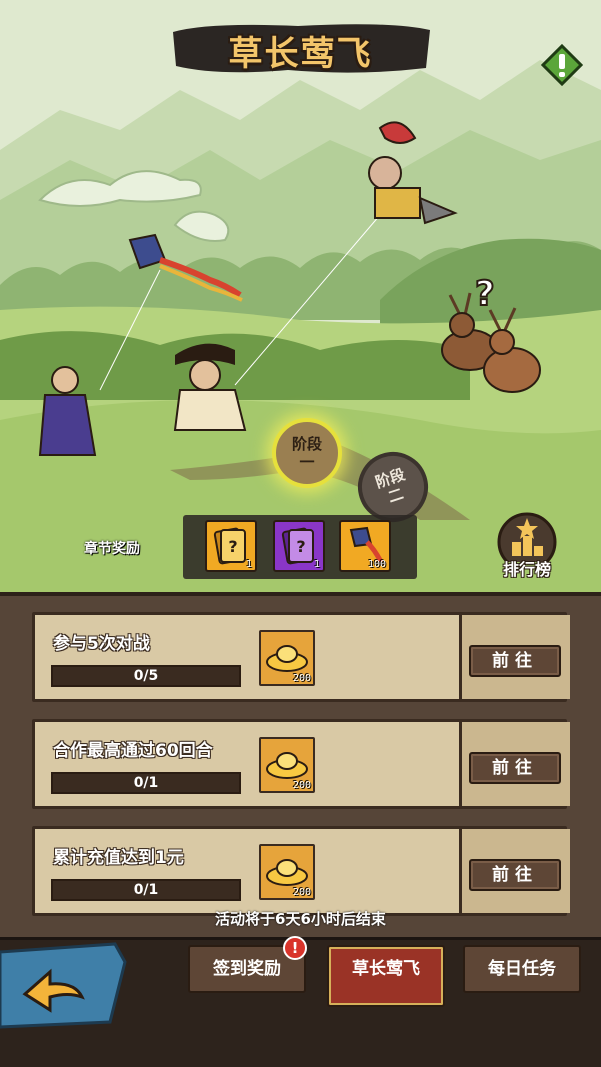 The height and width of the screenshot is (1067, 601). I want to click on purple-card-reward: ? 1, so click(299, 546).